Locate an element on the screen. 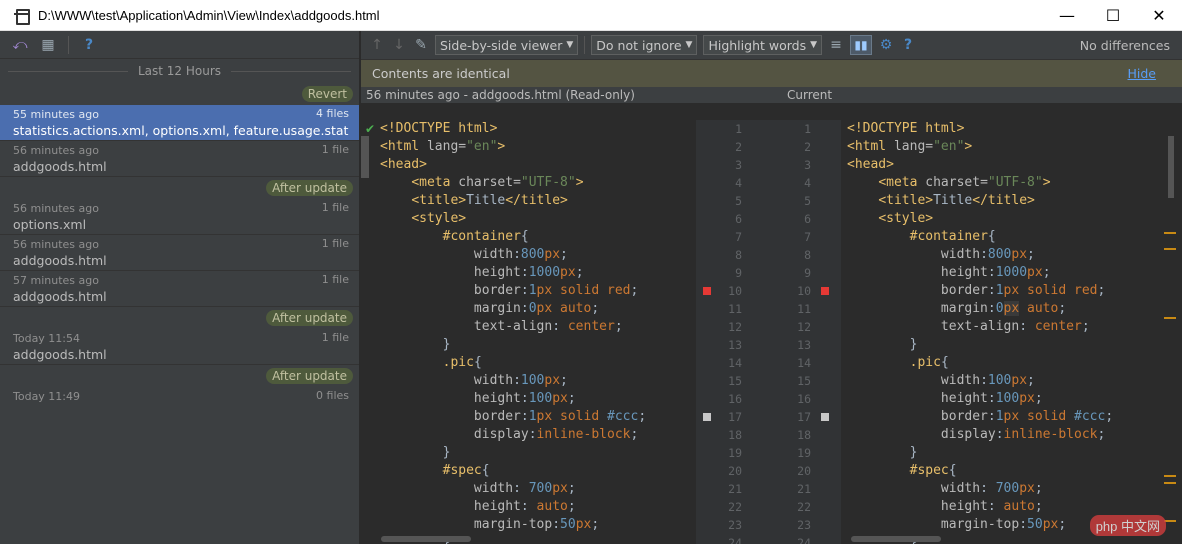 Image resolution: width=1182 pixels, height=544 pixels. right-scrollbar is located at coordinates (1171, 332).